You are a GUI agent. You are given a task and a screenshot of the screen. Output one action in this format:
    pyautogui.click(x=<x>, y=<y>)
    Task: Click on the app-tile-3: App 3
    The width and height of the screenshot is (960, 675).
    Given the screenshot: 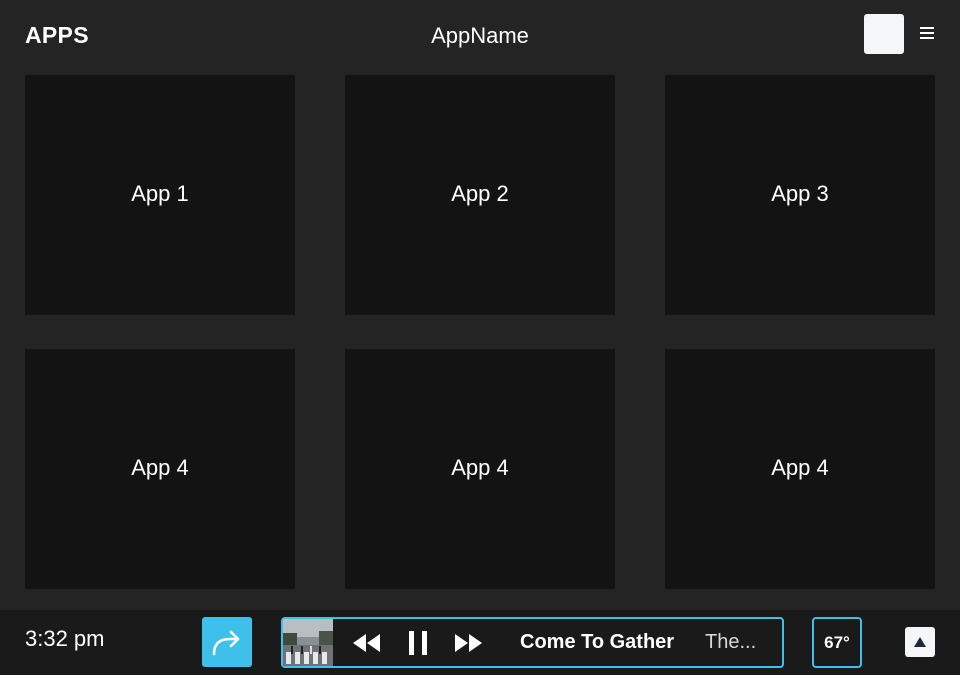 What is the action you would take?
    pyautogui.click(x=800, y=195)
    